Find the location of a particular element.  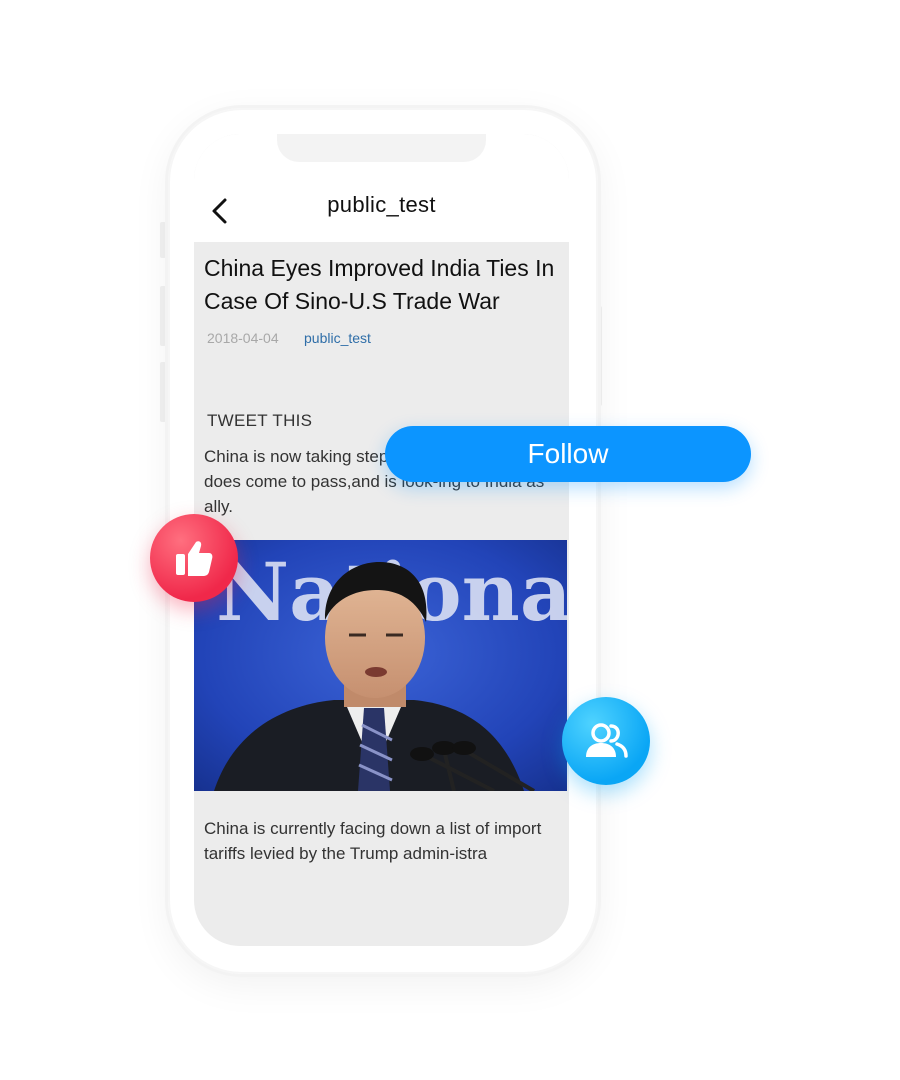

article-date: 2018-04-04 is located at coordinates (243, 338).